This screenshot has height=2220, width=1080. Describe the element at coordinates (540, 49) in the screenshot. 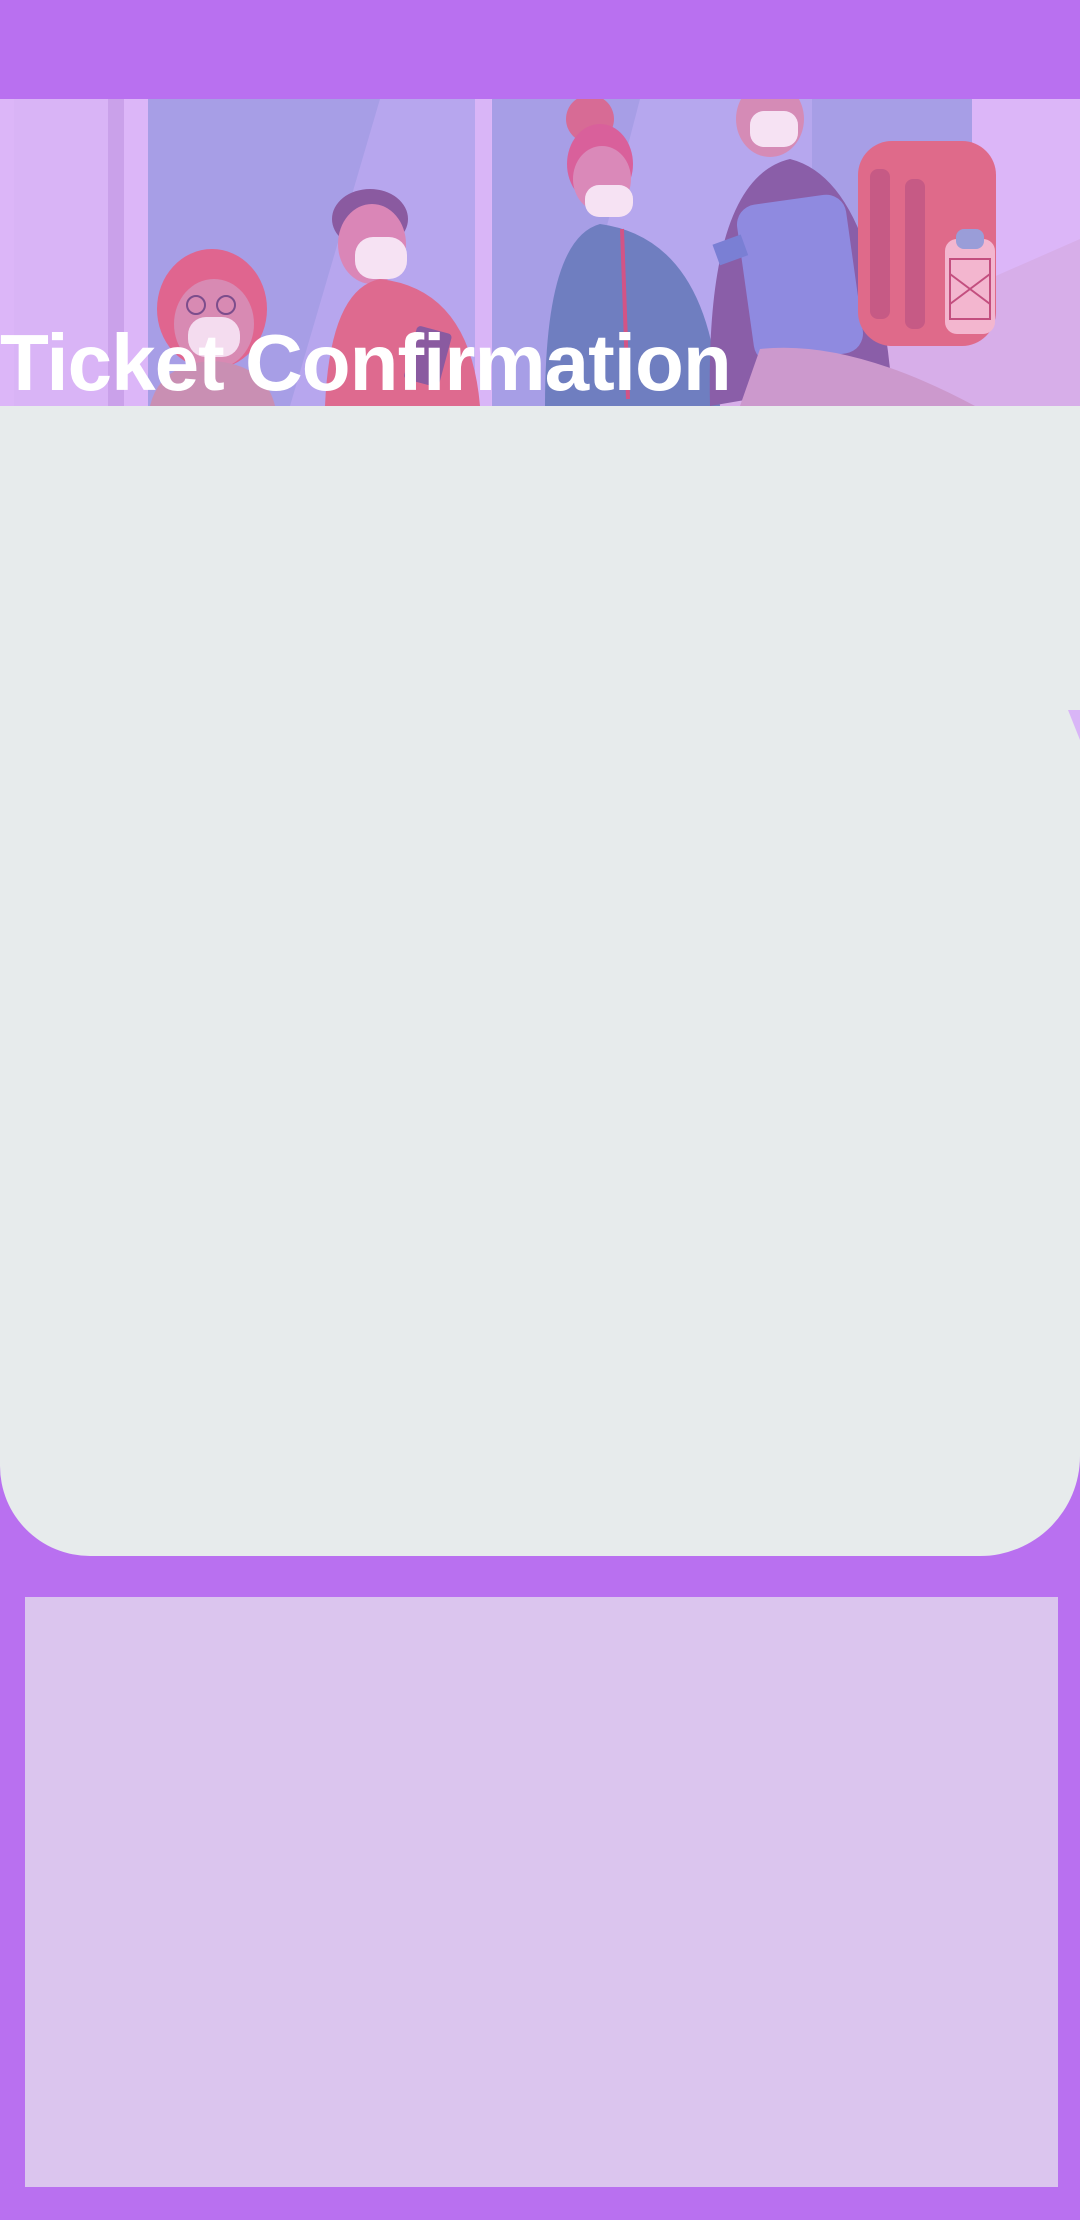

I see `top-bar` at that location.